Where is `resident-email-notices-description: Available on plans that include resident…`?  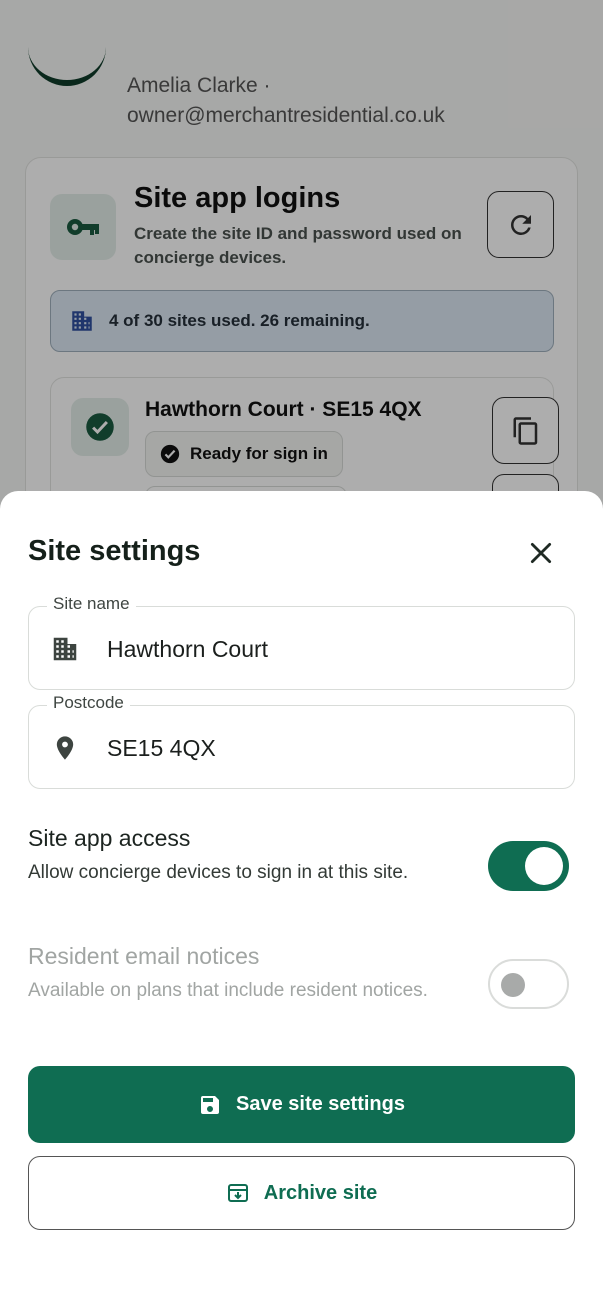 resident-email-notices-description: Available on plans that include resident… is located at coordinates (228, 990).